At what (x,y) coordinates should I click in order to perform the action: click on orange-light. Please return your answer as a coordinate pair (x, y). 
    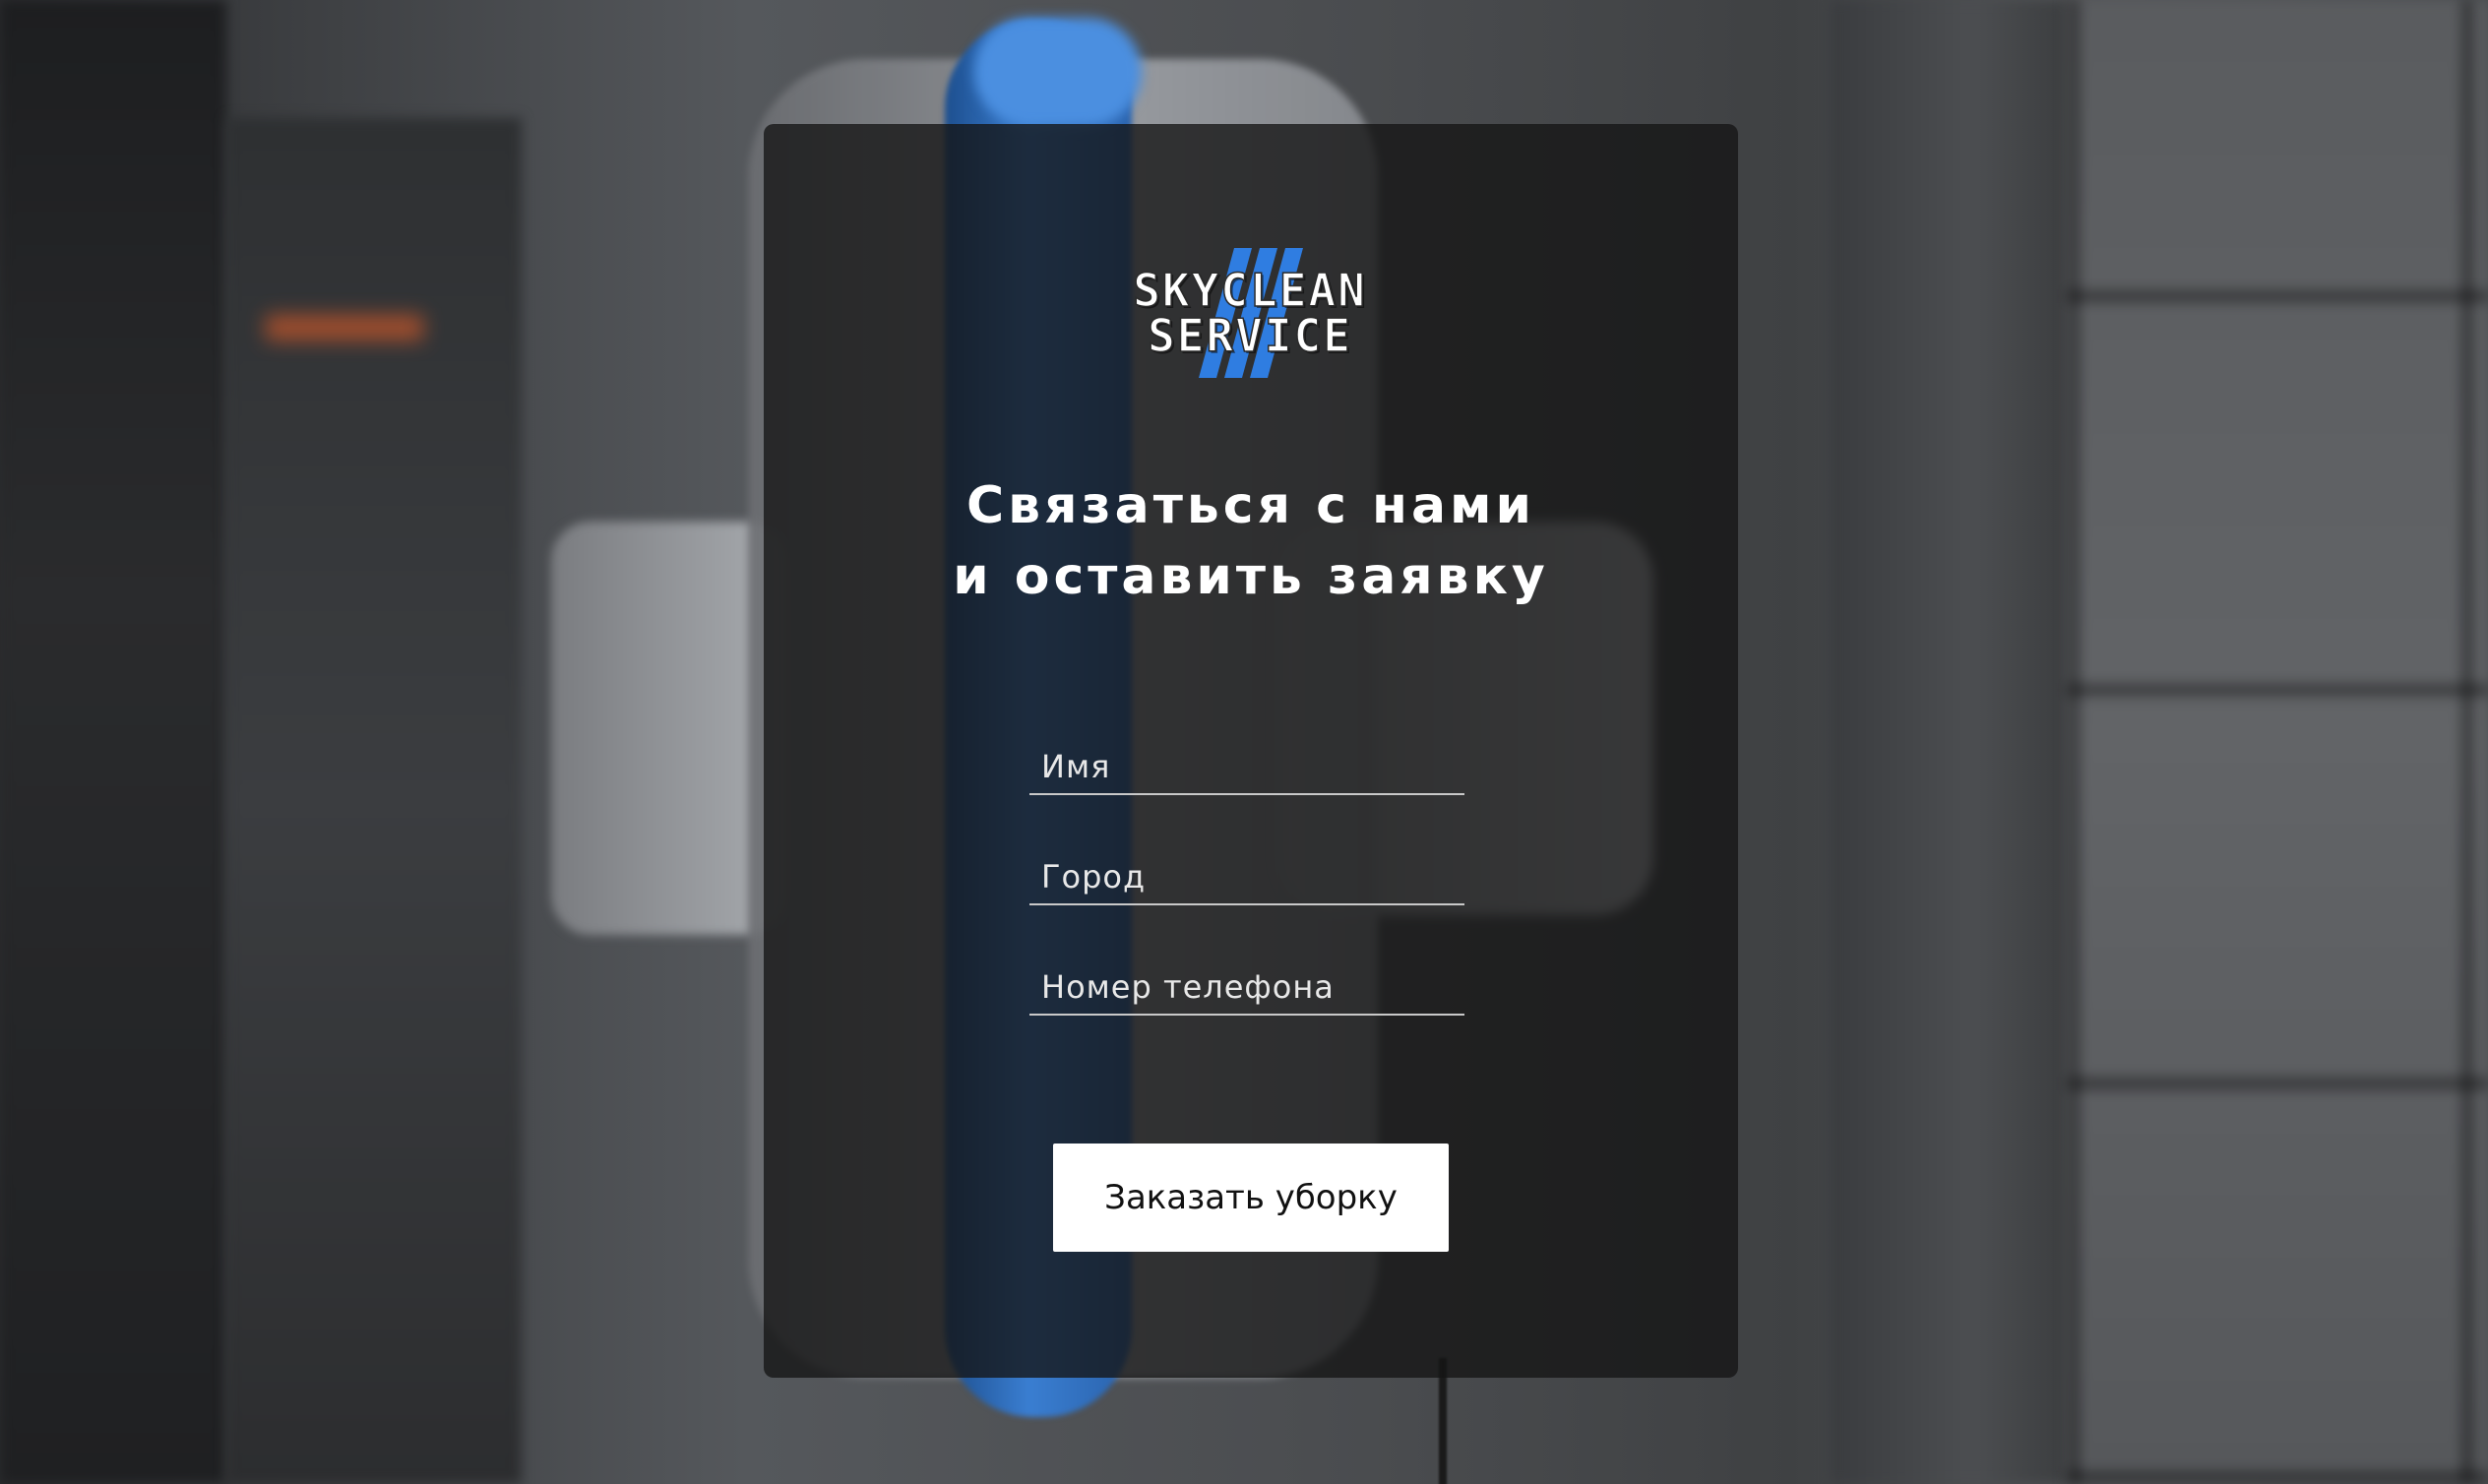
    Looking at the image, I should click on (345, 328).